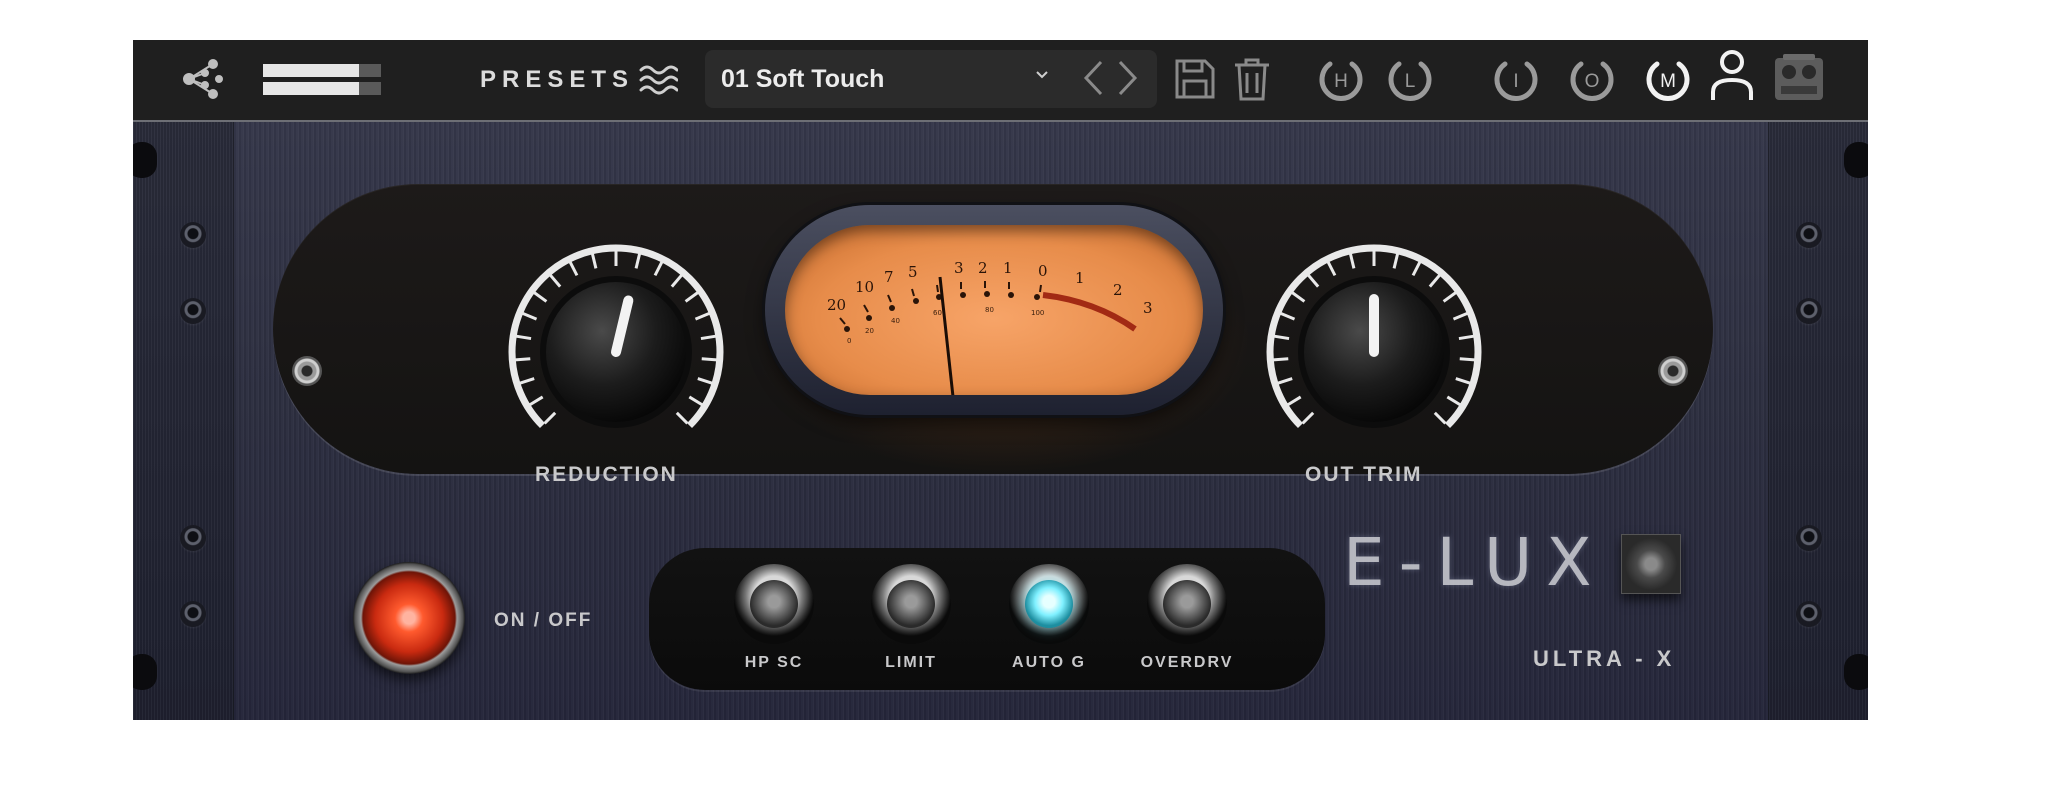 The width and height of the screenshot is (2048, 792). Describe the element at coordinates (1374, 352) in the screenshot. I see `out-trim-knob` at that location.